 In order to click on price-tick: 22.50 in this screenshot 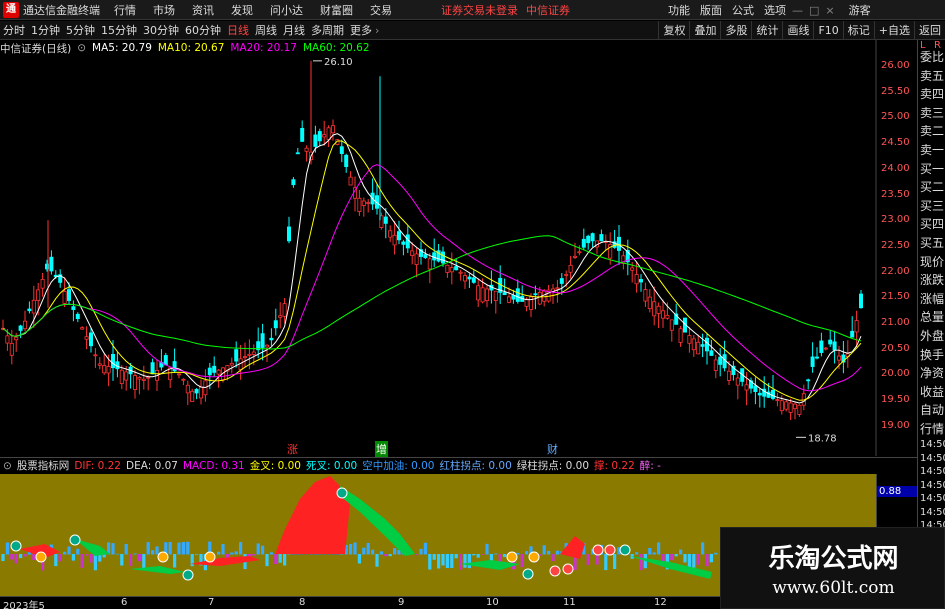, I will do `click(895, 245)`.